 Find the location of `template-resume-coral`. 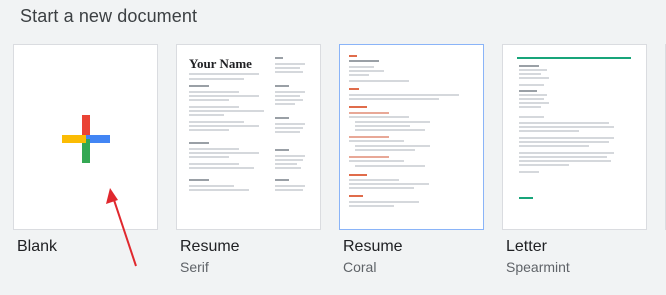

template-resume-coral is located at coordinates (411, 137).